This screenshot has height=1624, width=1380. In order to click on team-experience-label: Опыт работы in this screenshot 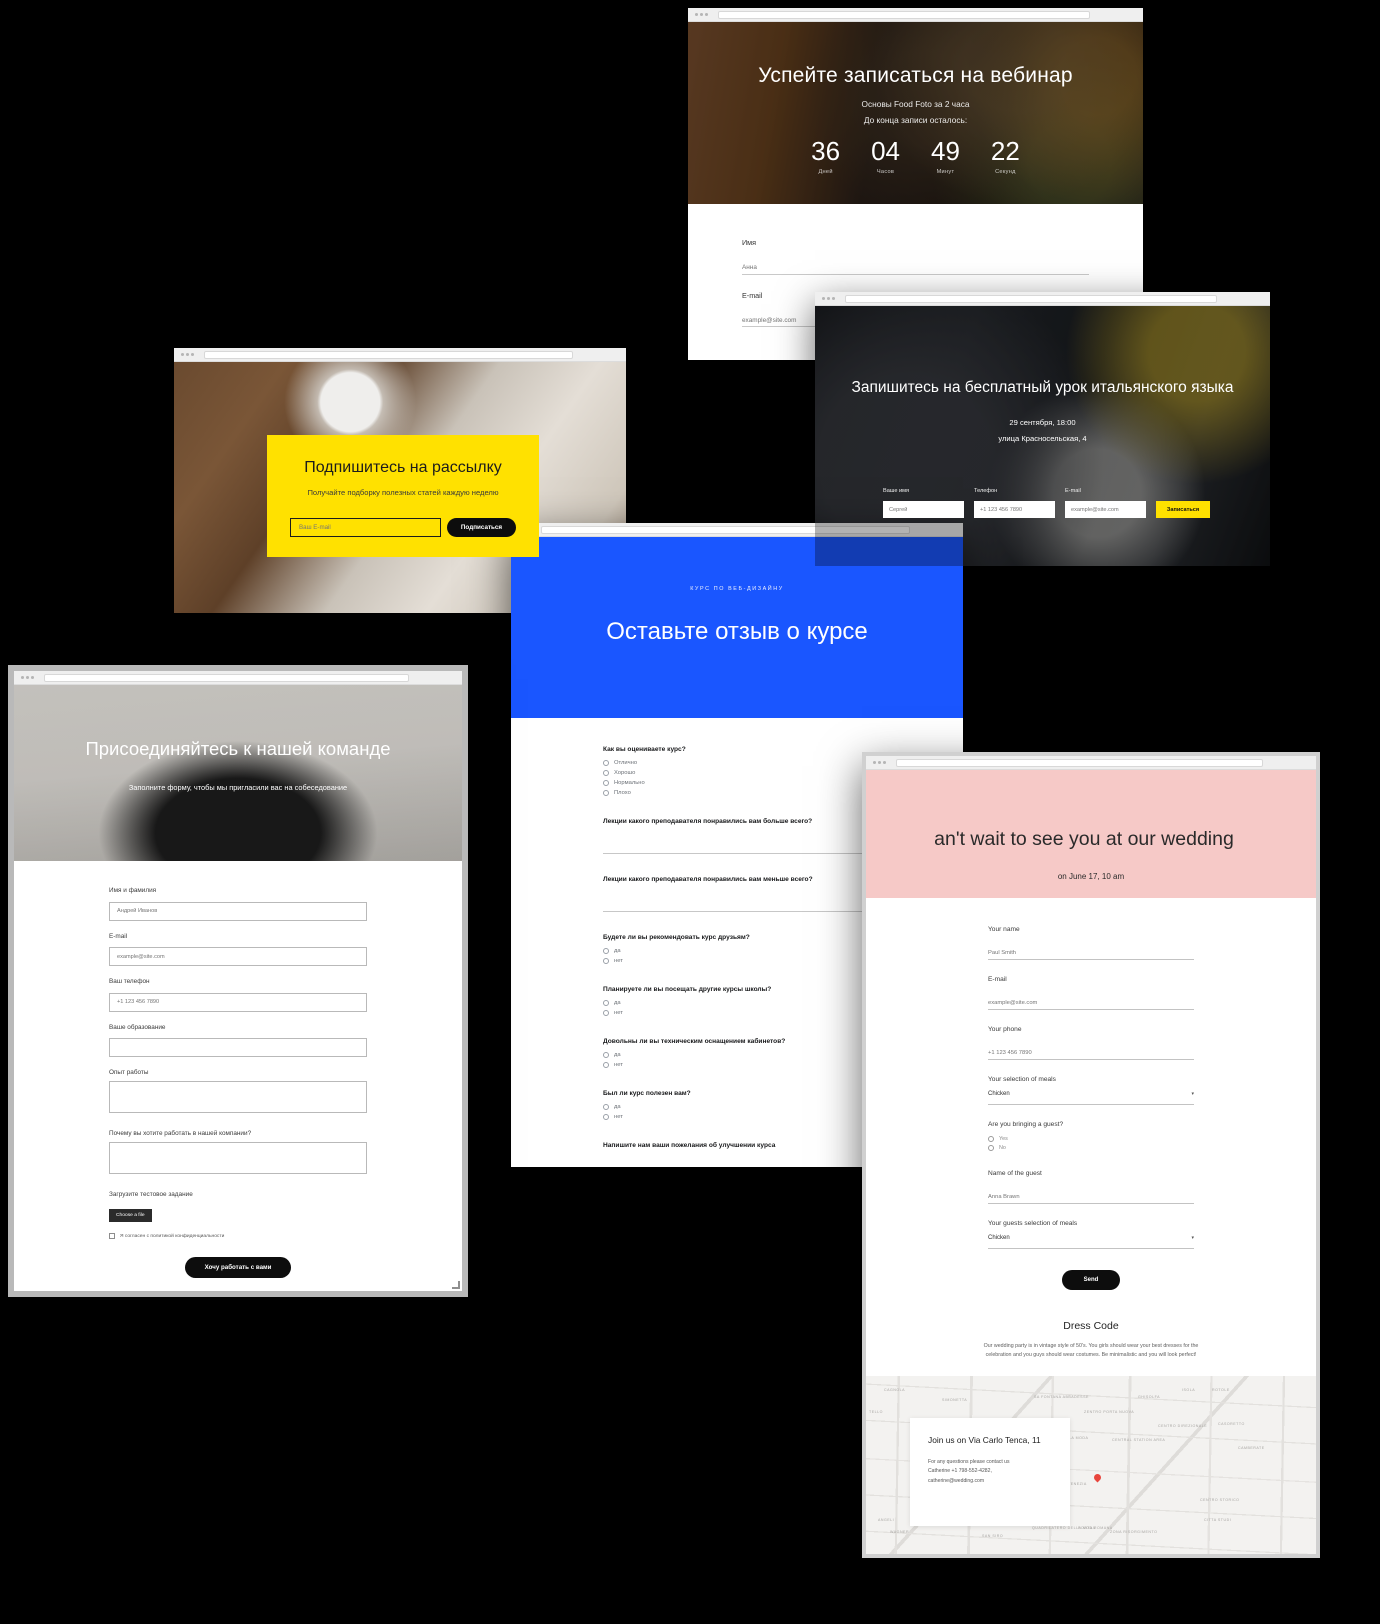, I will do `click(129, 1072)`.